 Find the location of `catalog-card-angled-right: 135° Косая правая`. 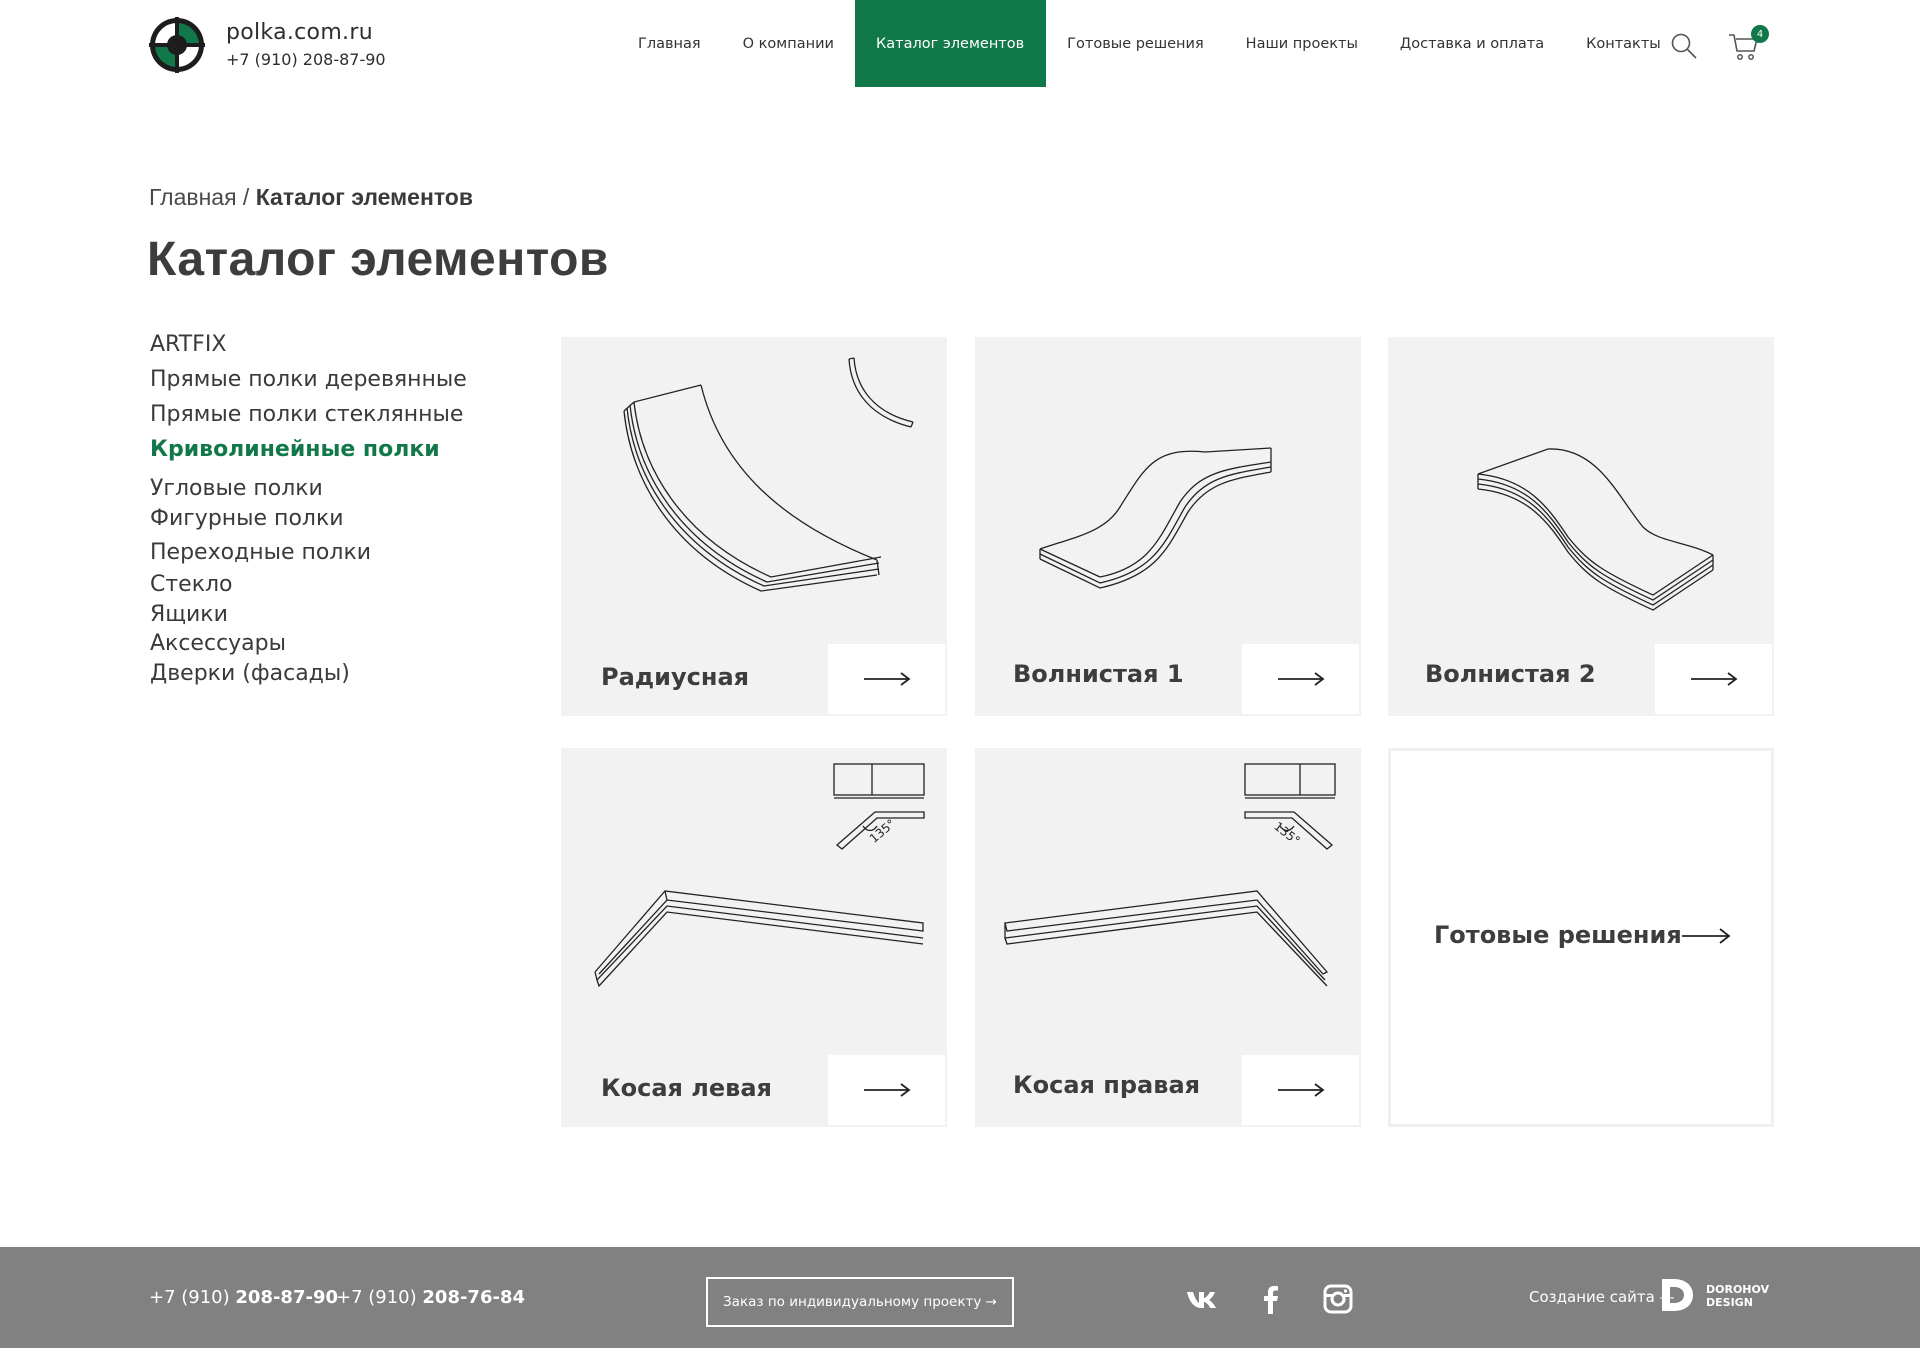

catalog-card-angled-right: 135° Косая правая is located at coordinates (1168, 937).